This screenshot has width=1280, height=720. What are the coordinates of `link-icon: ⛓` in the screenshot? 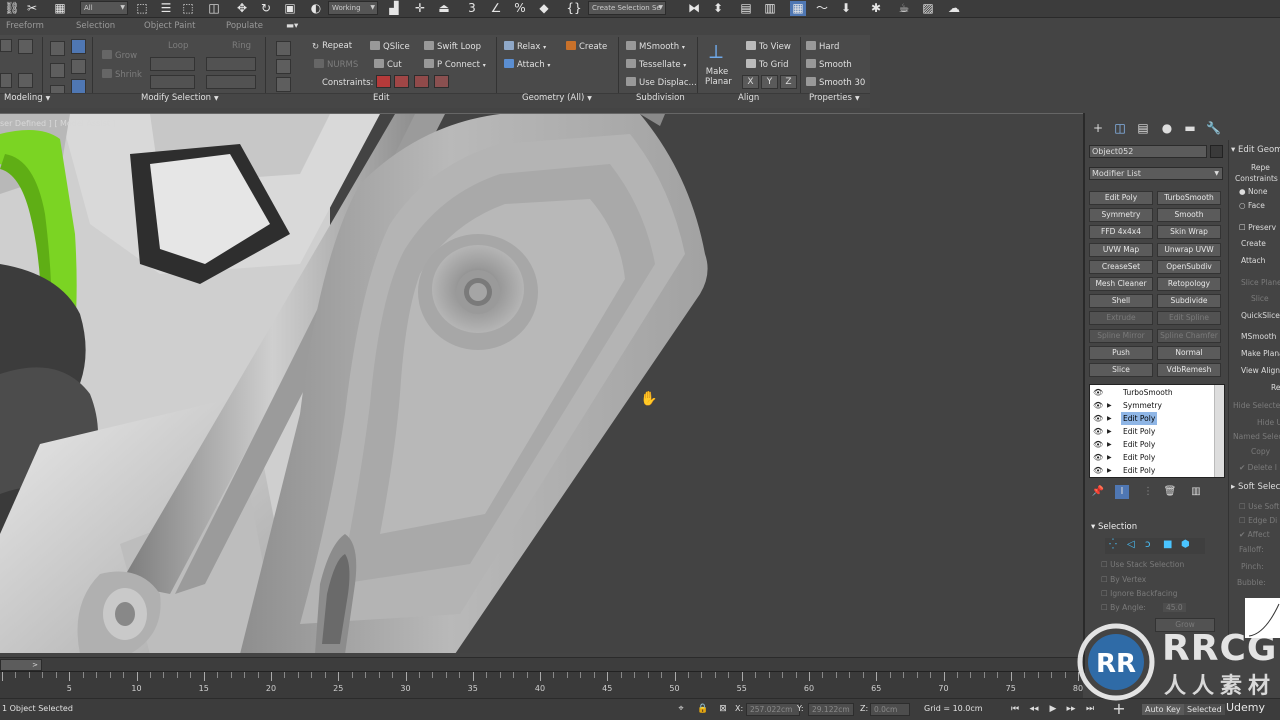 It's located at (12, 8).